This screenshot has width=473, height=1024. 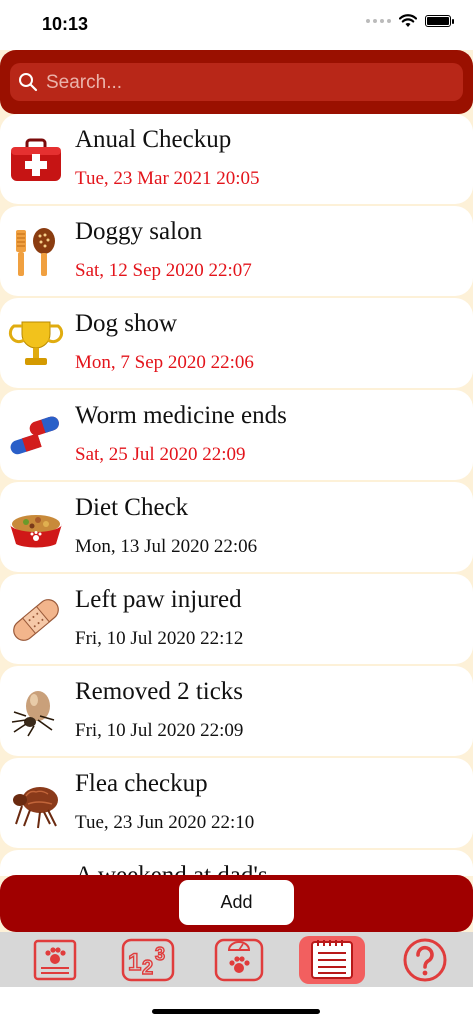 I want to click on battery-icon, so click(x=439, y=21).